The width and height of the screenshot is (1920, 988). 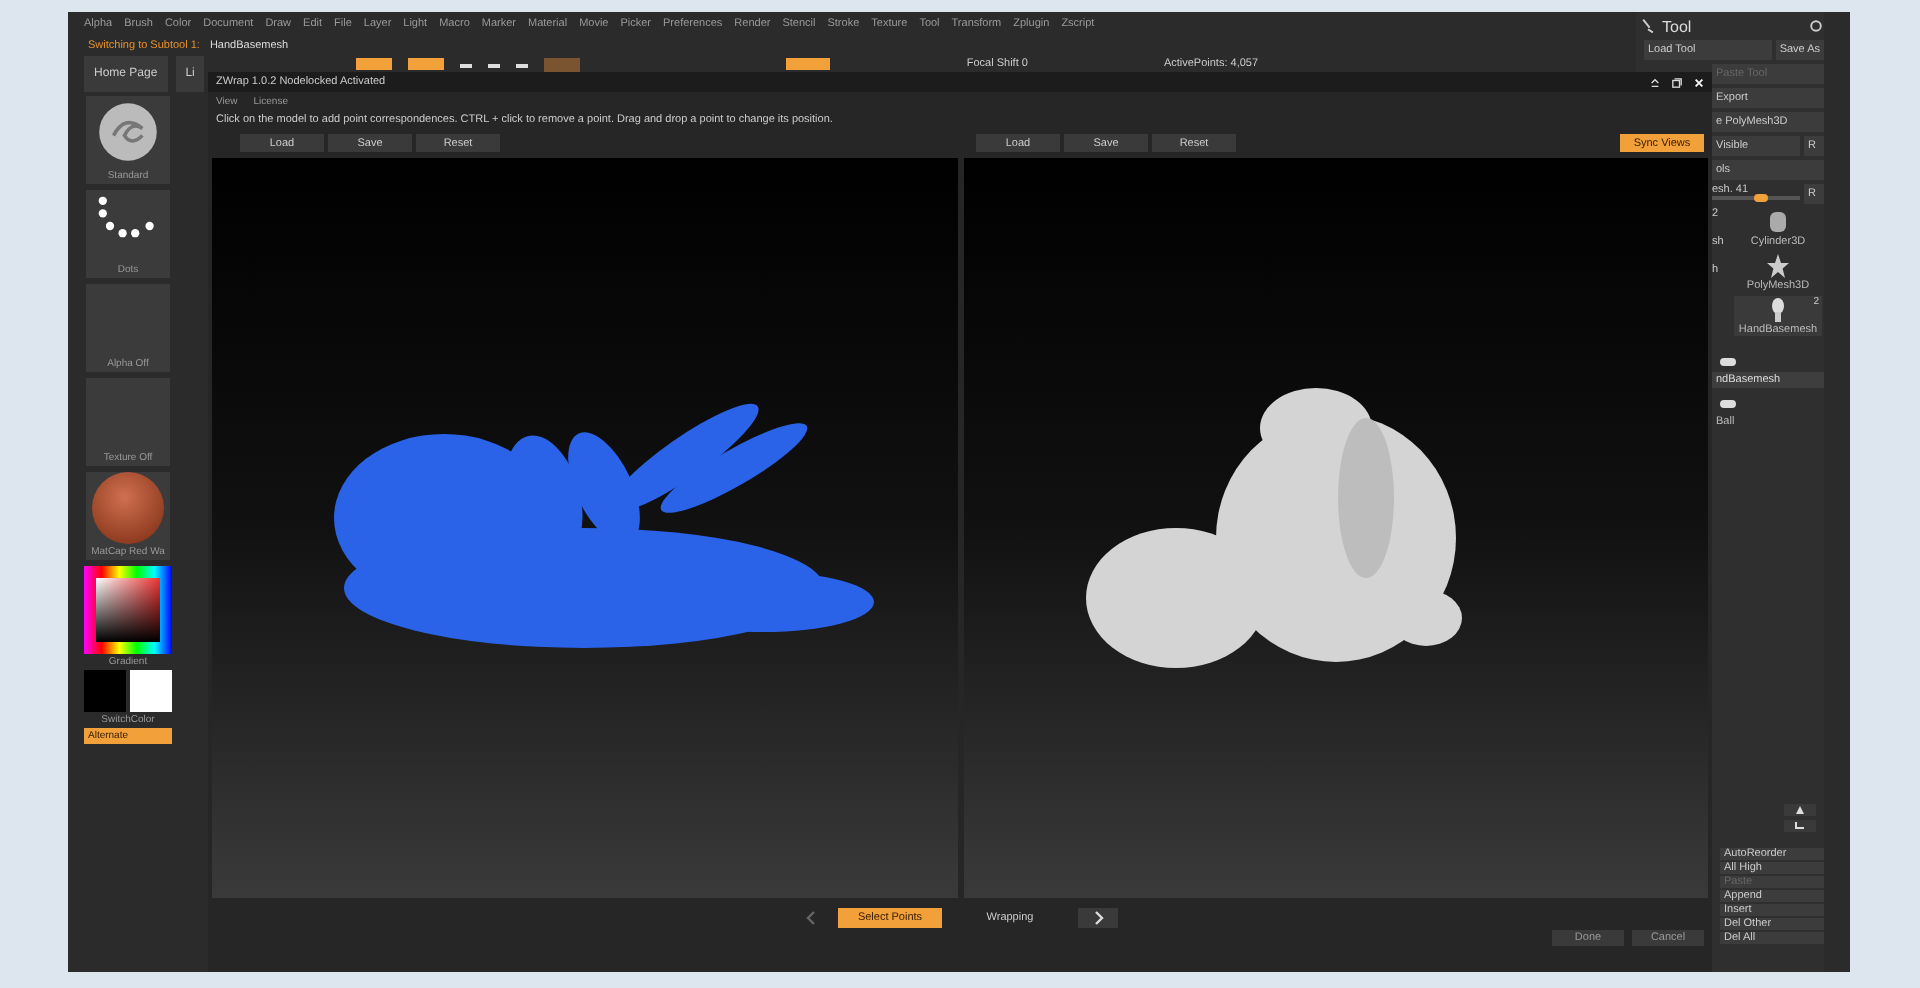 What do you see at coordinates (1098, 918) in the screenshot?
I see `next-arrow-button` at bounding box center [1098, 918].